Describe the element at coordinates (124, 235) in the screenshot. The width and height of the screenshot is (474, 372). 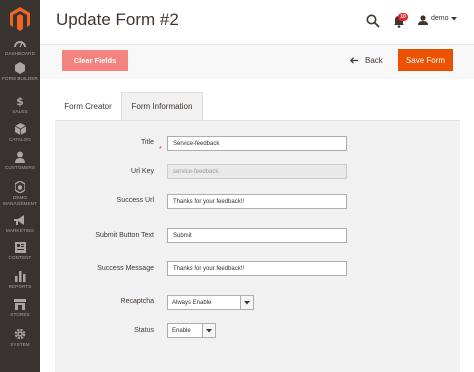
I see `submit-button-text-label: Submit Button Text` at that location.